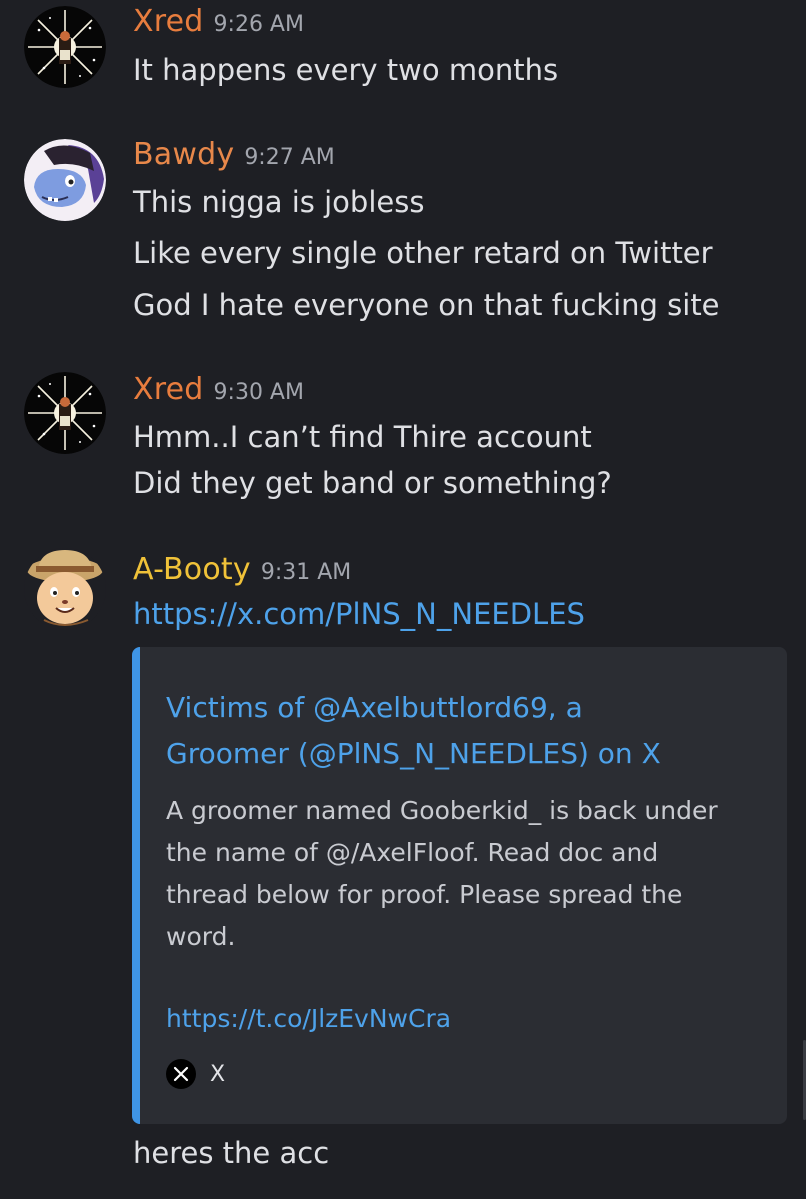  I want to click on embed-description-line: A groomer named Gooberkid_ is back under, so click(442, 810).